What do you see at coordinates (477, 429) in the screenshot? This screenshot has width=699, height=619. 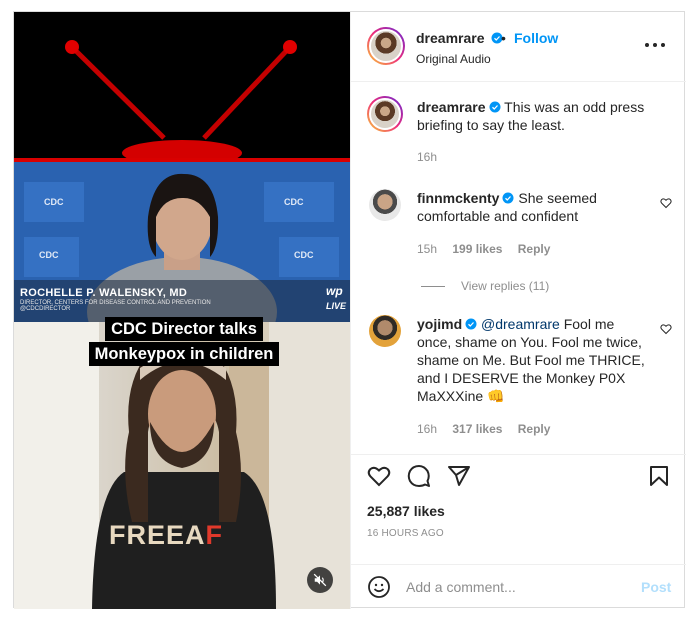 I see `comment-likes: 317 likes` at bounding box center [477, 429].